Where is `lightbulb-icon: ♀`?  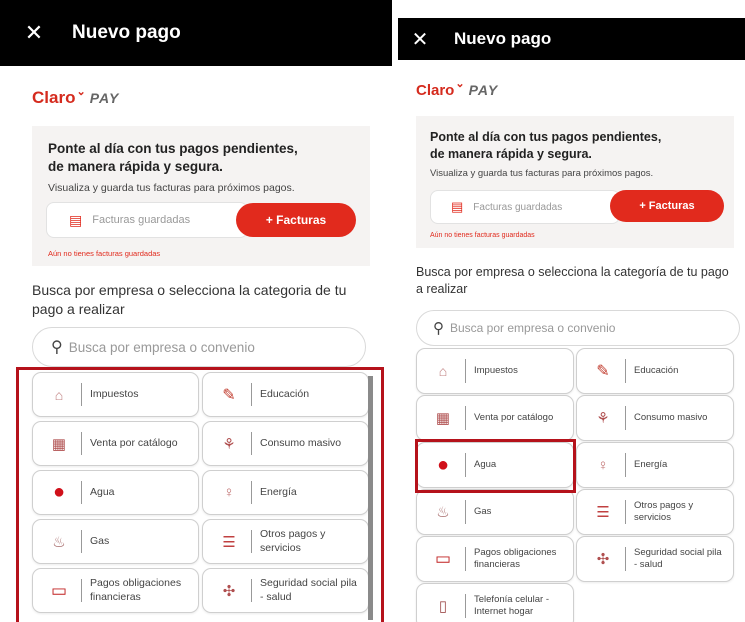 lightbulb-icon: ♀ is located at coordinates (603, 465).